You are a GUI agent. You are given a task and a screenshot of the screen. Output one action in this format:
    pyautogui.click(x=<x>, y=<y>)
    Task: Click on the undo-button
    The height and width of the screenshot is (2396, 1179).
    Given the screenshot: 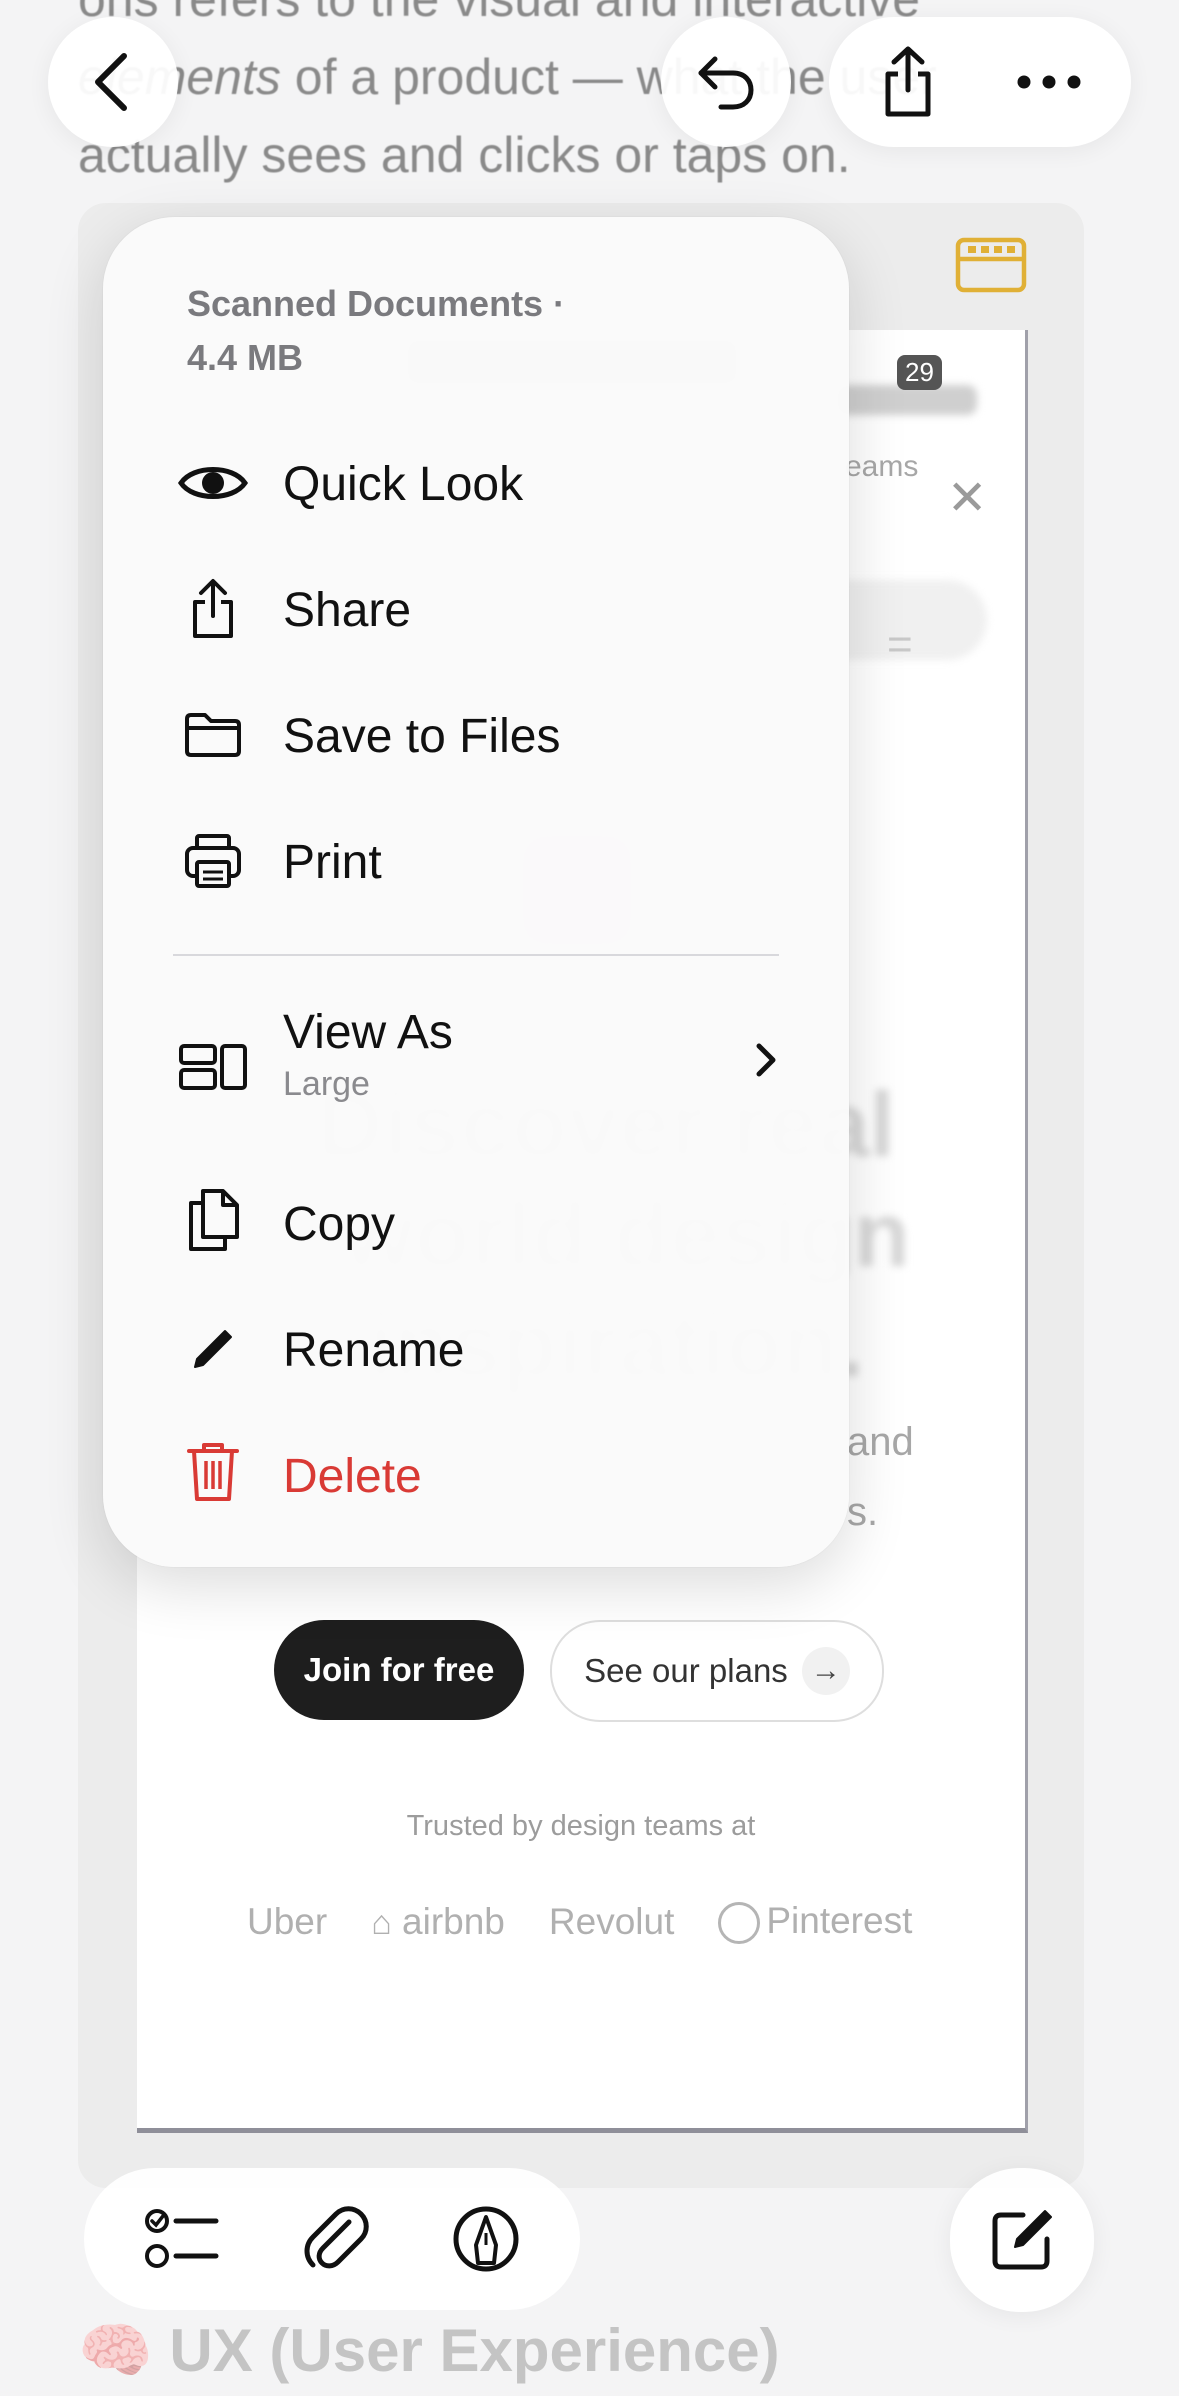 What is the action you would take?
    pyautogui.click(x=726, y=82)
    